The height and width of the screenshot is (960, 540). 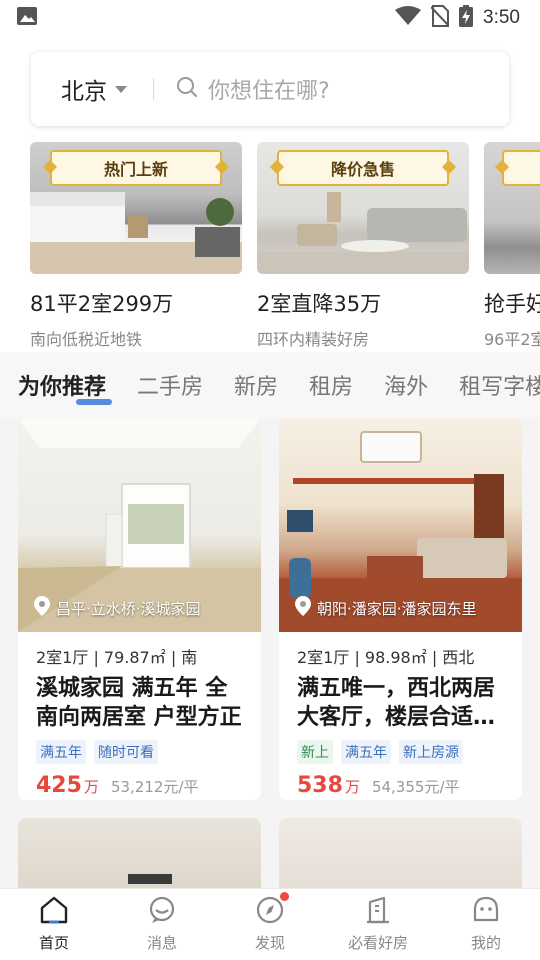 What do you see at coordinates (386, 657) in the screenshot?
I see `listing-specs: 2室1厅 | 98.98㎡ | 西北` at bounding box center [386, 657].